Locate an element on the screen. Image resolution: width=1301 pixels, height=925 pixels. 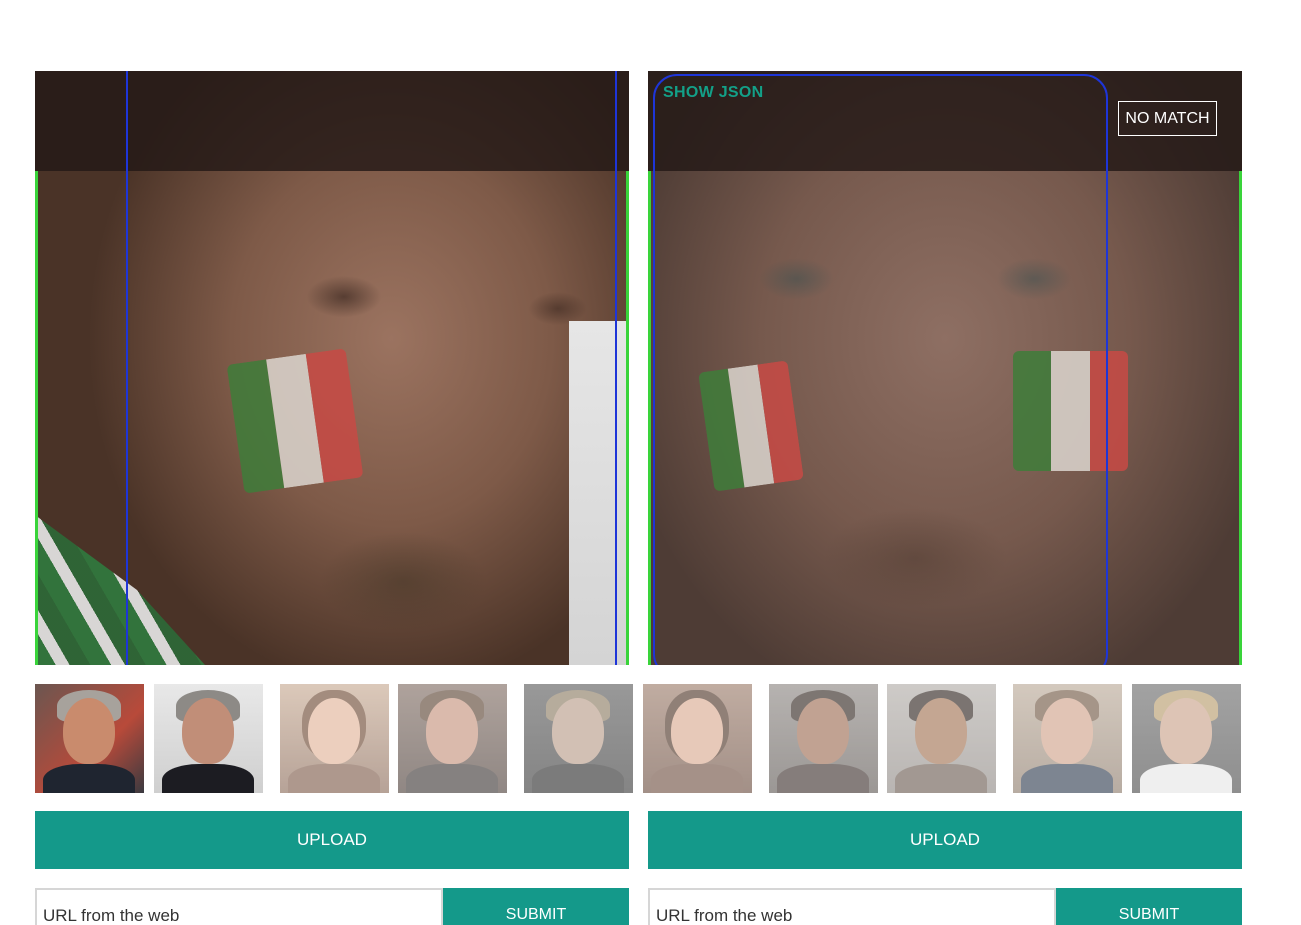
right-url-form: SUBMIT is located at coordinates (945, 906).